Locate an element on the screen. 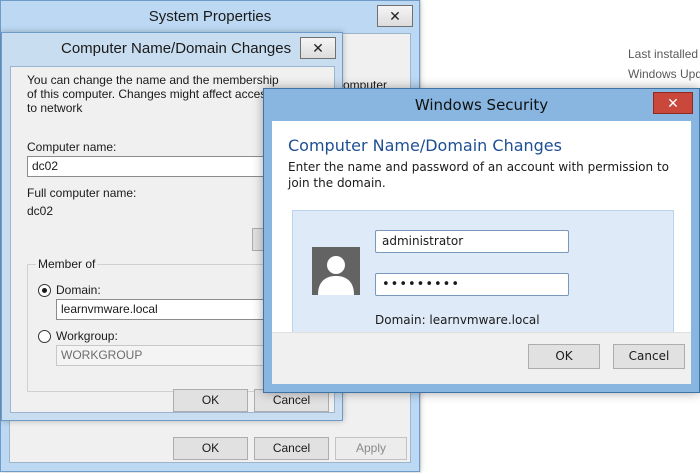 The height and width of the screenshot is (473, 700). system-properties-apply-button: Apply is located at coordinates (371, 448).